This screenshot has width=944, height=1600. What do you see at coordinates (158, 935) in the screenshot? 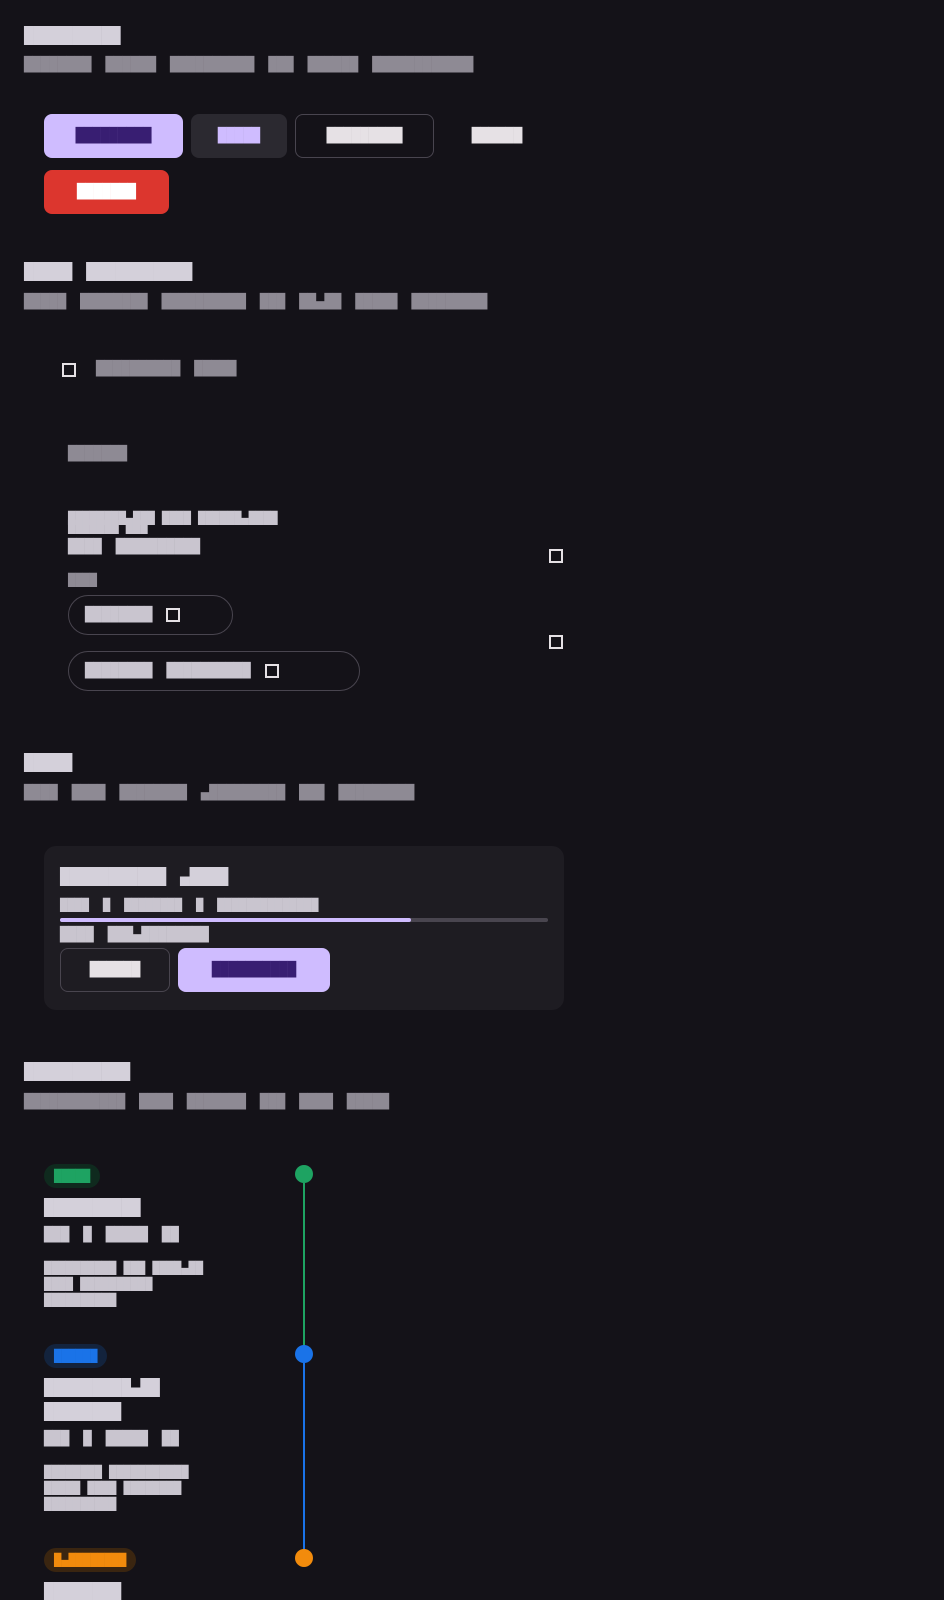
I see `footer-word: ███▄████████` at bounding box center [158, 935].